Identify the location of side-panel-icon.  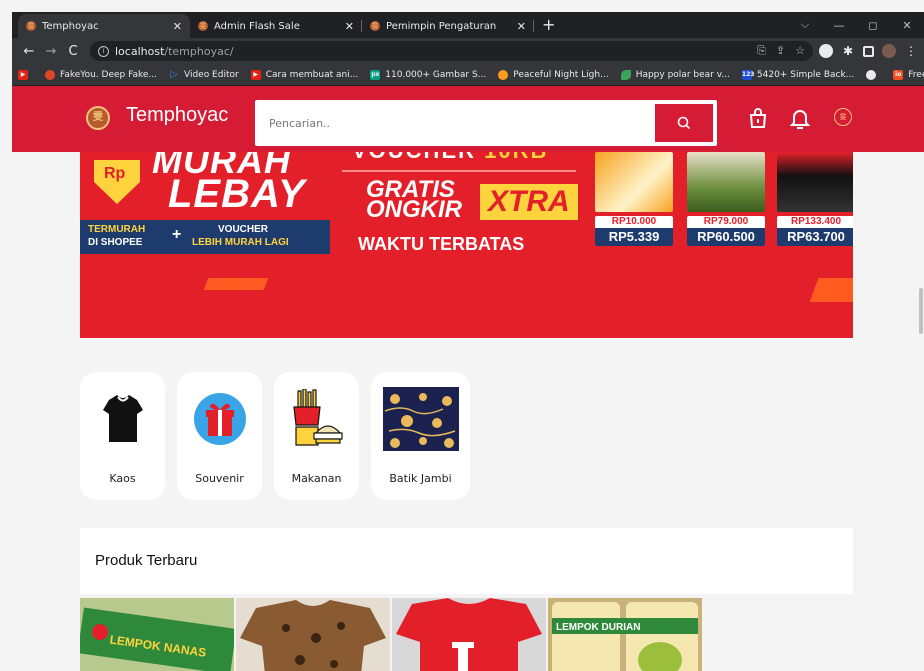
(868, 51).